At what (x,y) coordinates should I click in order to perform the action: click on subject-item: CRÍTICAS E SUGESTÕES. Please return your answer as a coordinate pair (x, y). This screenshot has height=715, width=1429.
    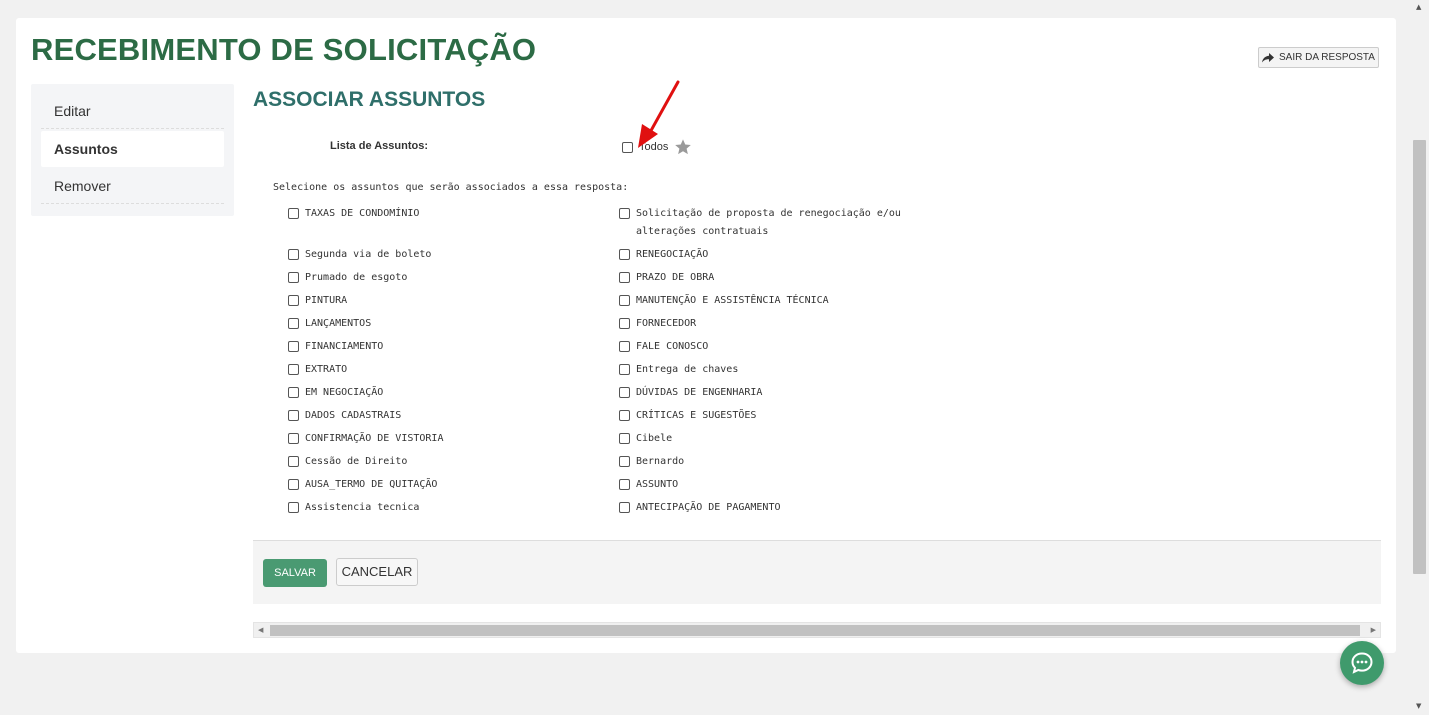
    Looking at the image, I should click on (687, 416).